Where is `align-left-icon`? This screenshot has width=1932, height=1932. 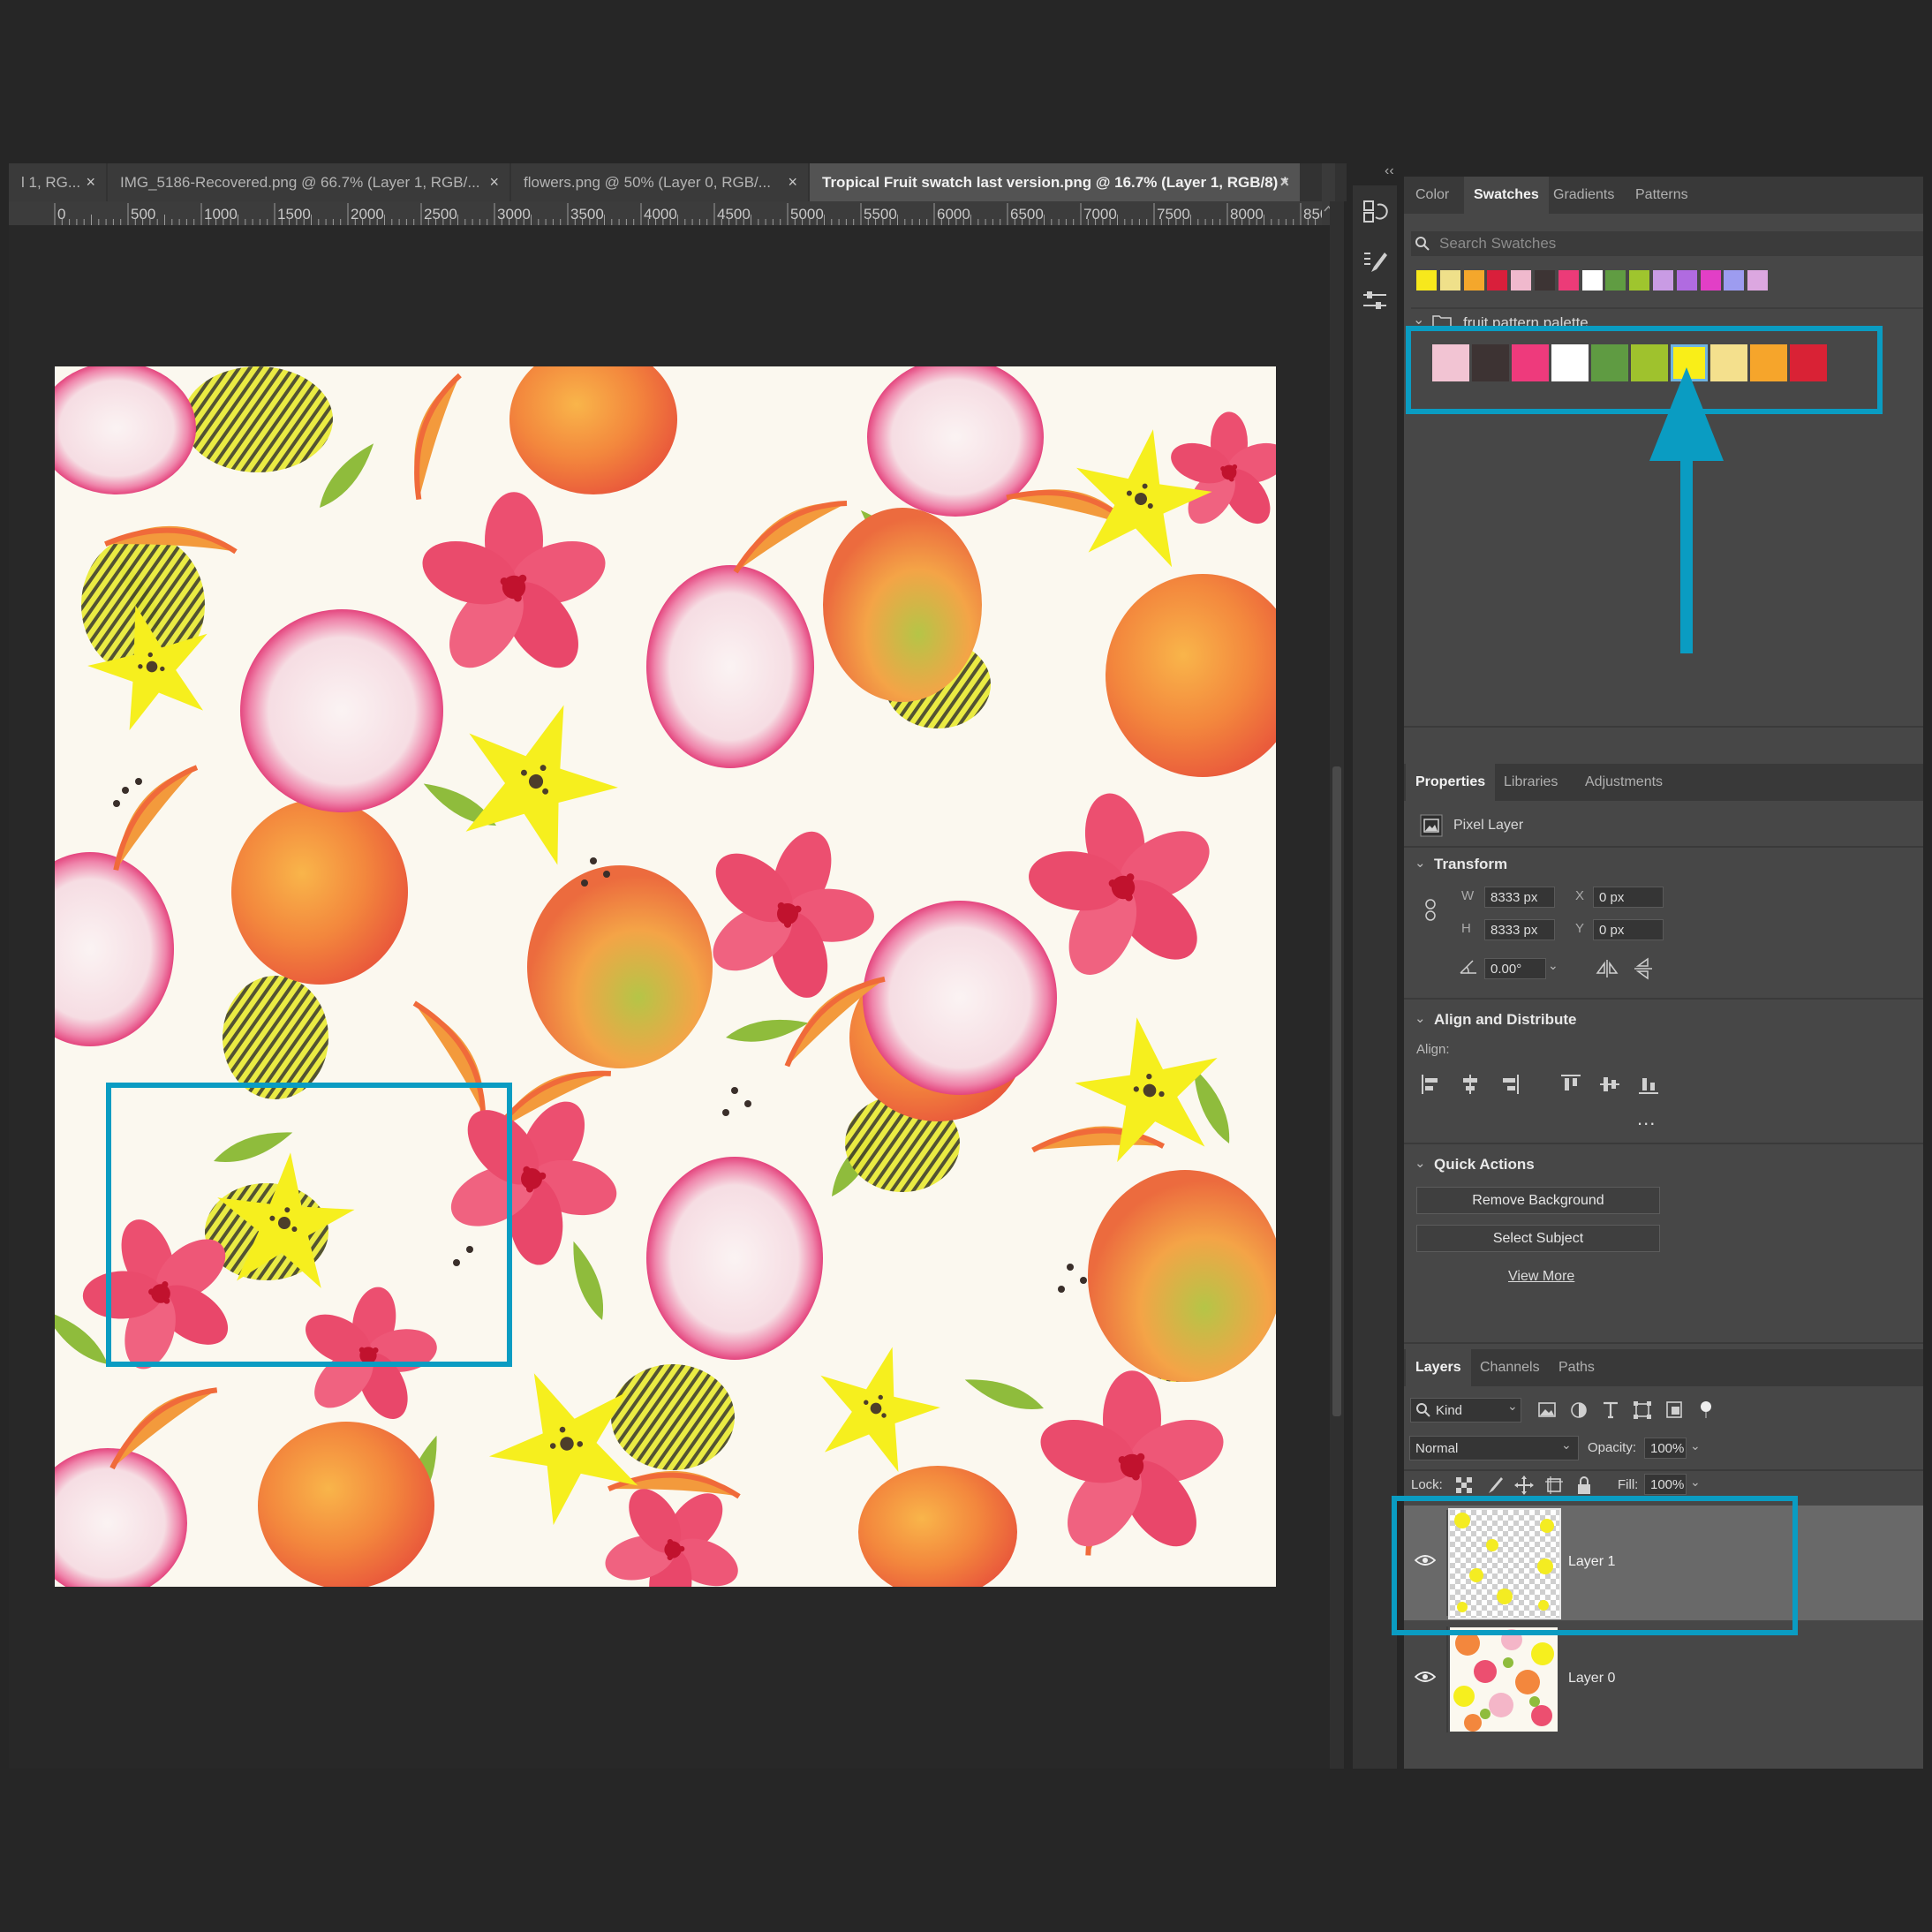 align-left-icon is located at coordinates (1431, 1086).